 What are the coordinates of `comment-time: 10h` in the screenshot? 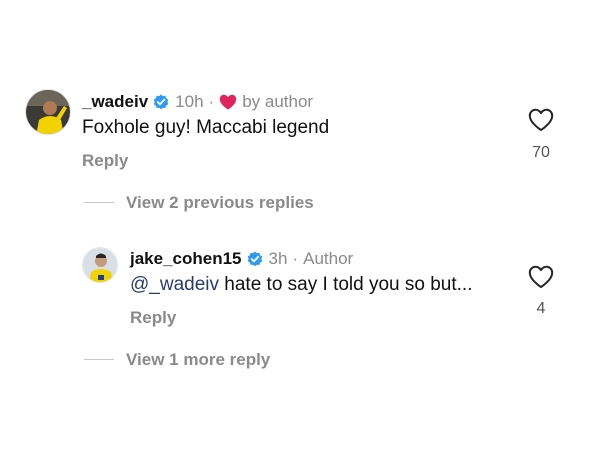 It's located at (189, 101).